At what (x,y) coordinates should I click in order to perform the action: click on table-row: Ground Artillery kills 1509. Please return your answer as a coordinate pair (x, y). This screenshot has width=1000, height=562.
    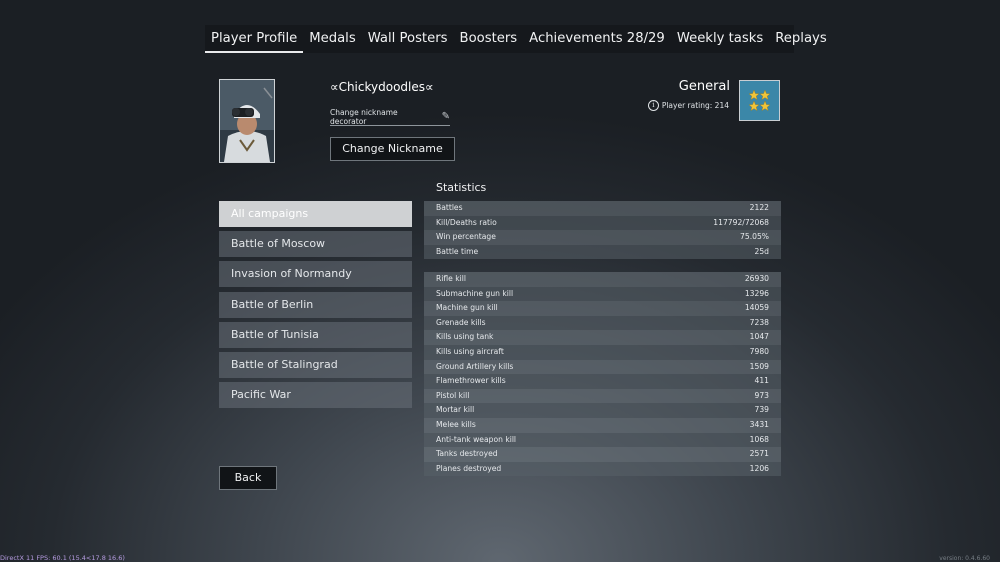
    Looking at the image, I should click on (602, 367).